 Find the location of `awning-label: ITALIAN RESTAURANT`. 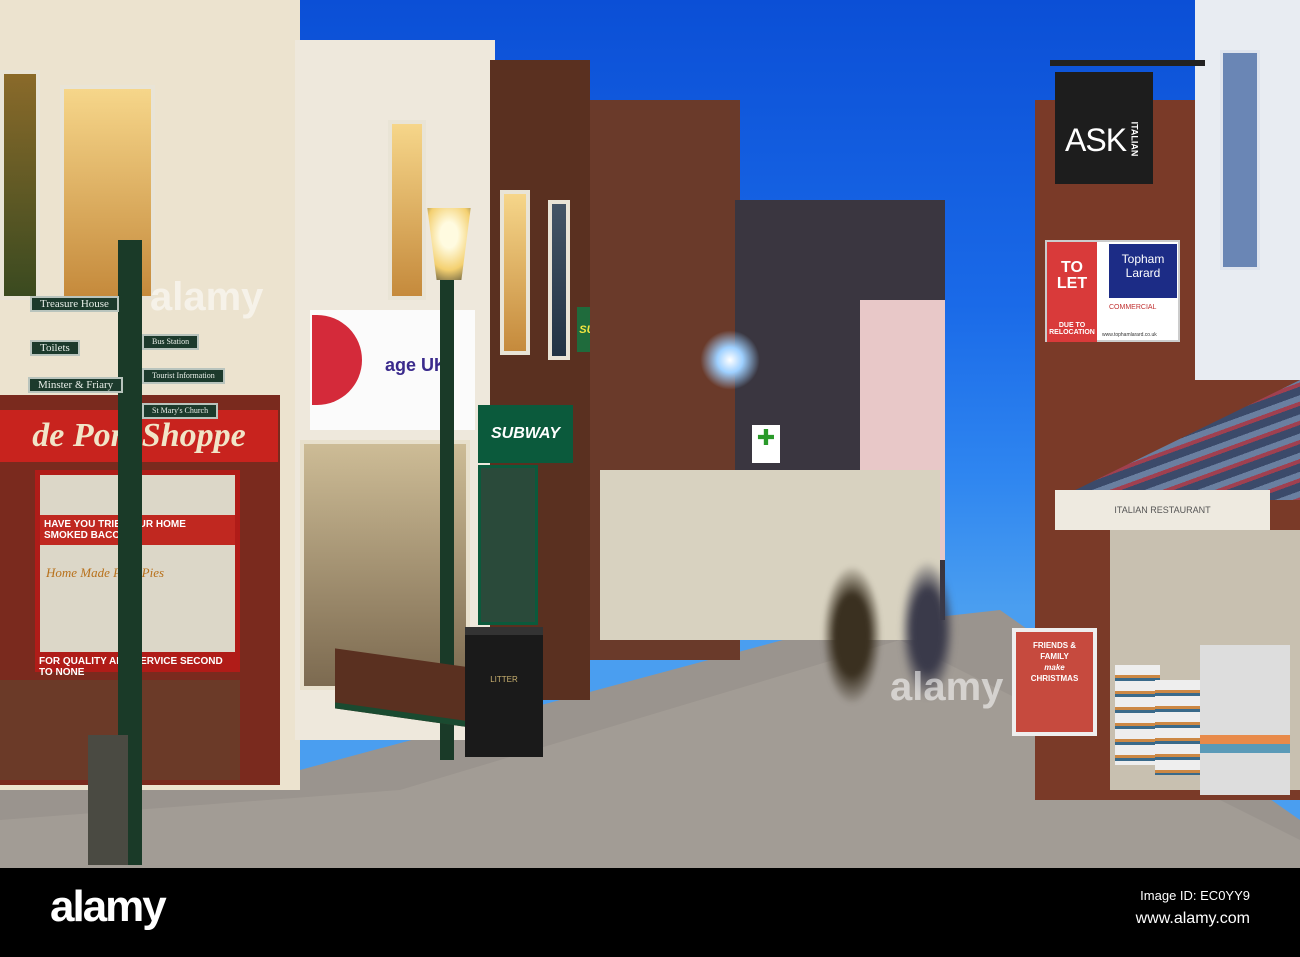

awning-label: ITALIAN RESTAURANT is located at coordinates (1162, 510).